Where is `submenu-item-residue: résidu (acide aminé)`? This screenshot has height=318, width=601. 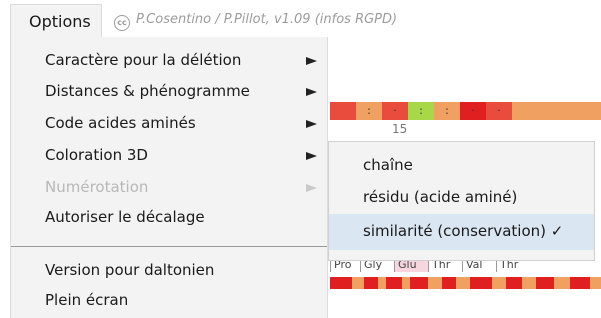 submenu-item-residue: résidu (acide aminé) is located at coordinates (461, 198).